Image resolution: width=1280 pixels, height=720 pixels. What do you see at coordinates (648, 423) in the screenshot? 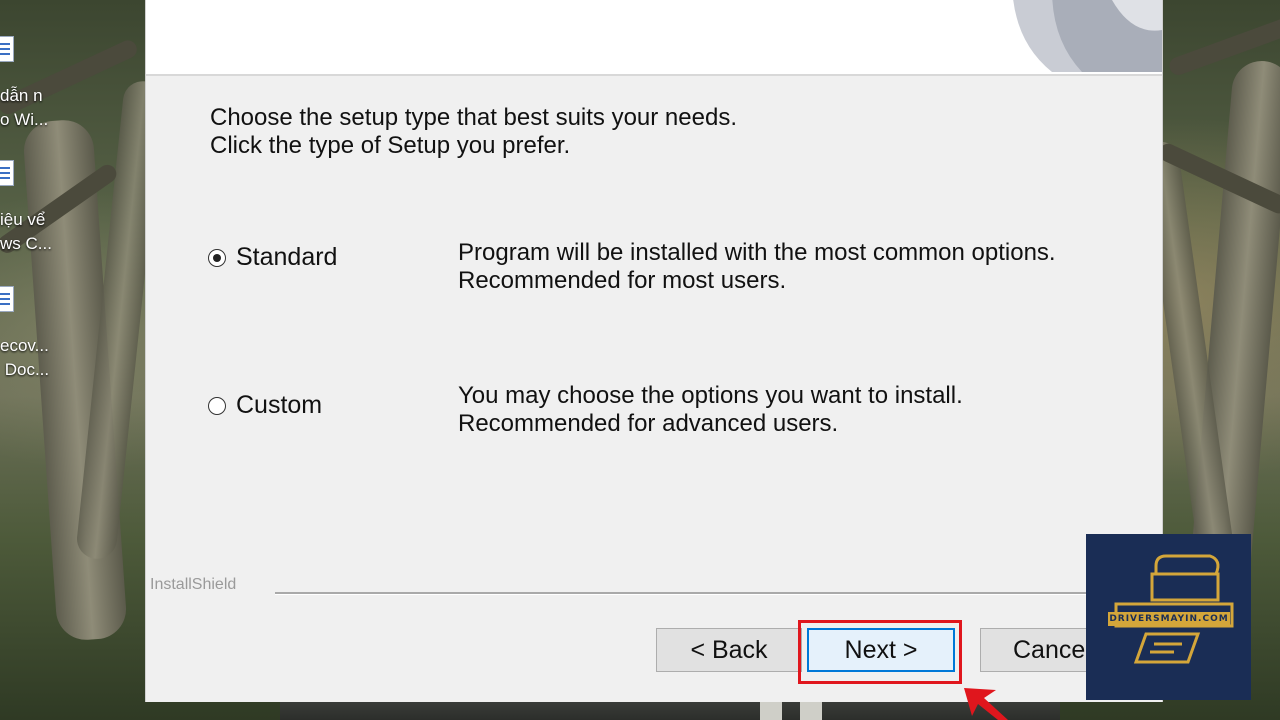
I see `description-line: Recommended for advanced users.` at bounding box center [648, 423].